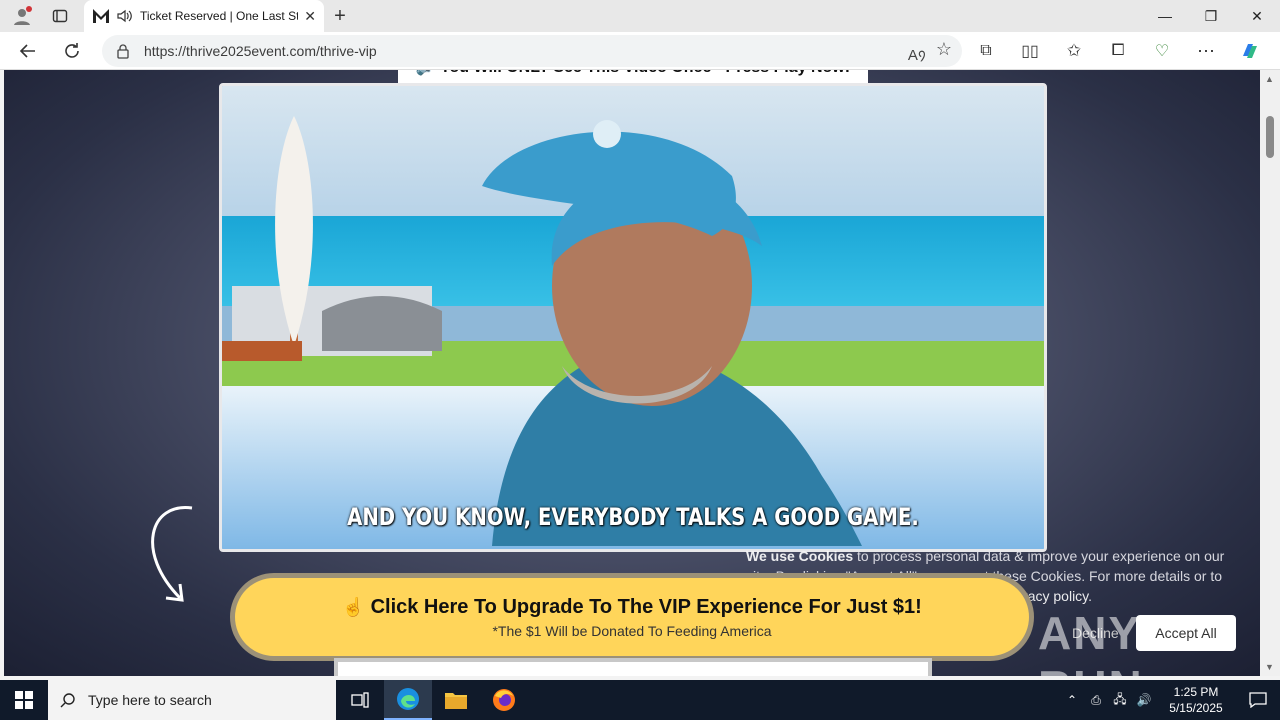 The height and width of the screenshot is (720, 1280). I want to click on file-explorer-taskbar-app, so click(456, 700).